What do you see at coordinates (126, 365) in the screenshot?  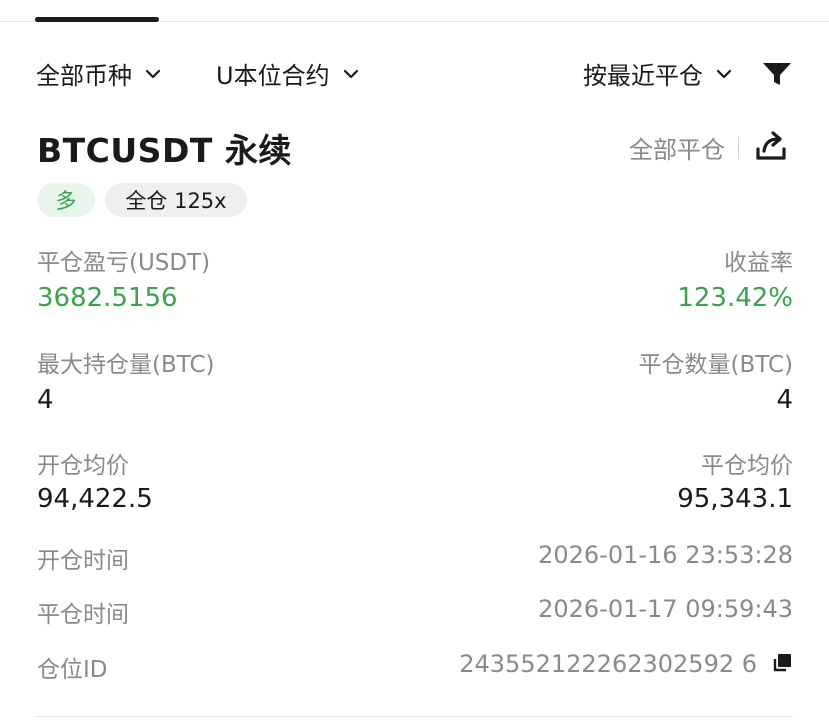 I see `max-position-label: 最大持仓量(BTC)` at bounding box center [126, 365].